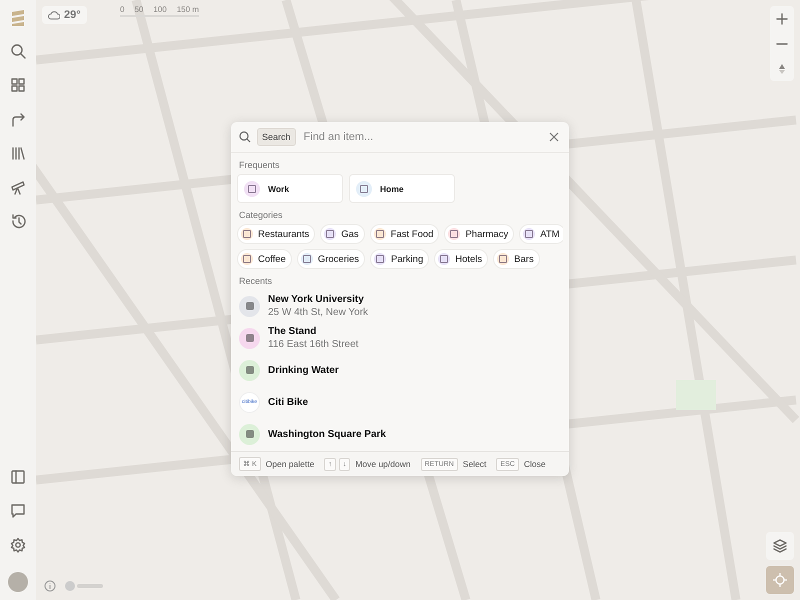 Image resolution: width=800 pixels, height=600 pixels. Describe the element at coordinates (160, 9) in the screenshot. I see `scale-label: 100` at that location.